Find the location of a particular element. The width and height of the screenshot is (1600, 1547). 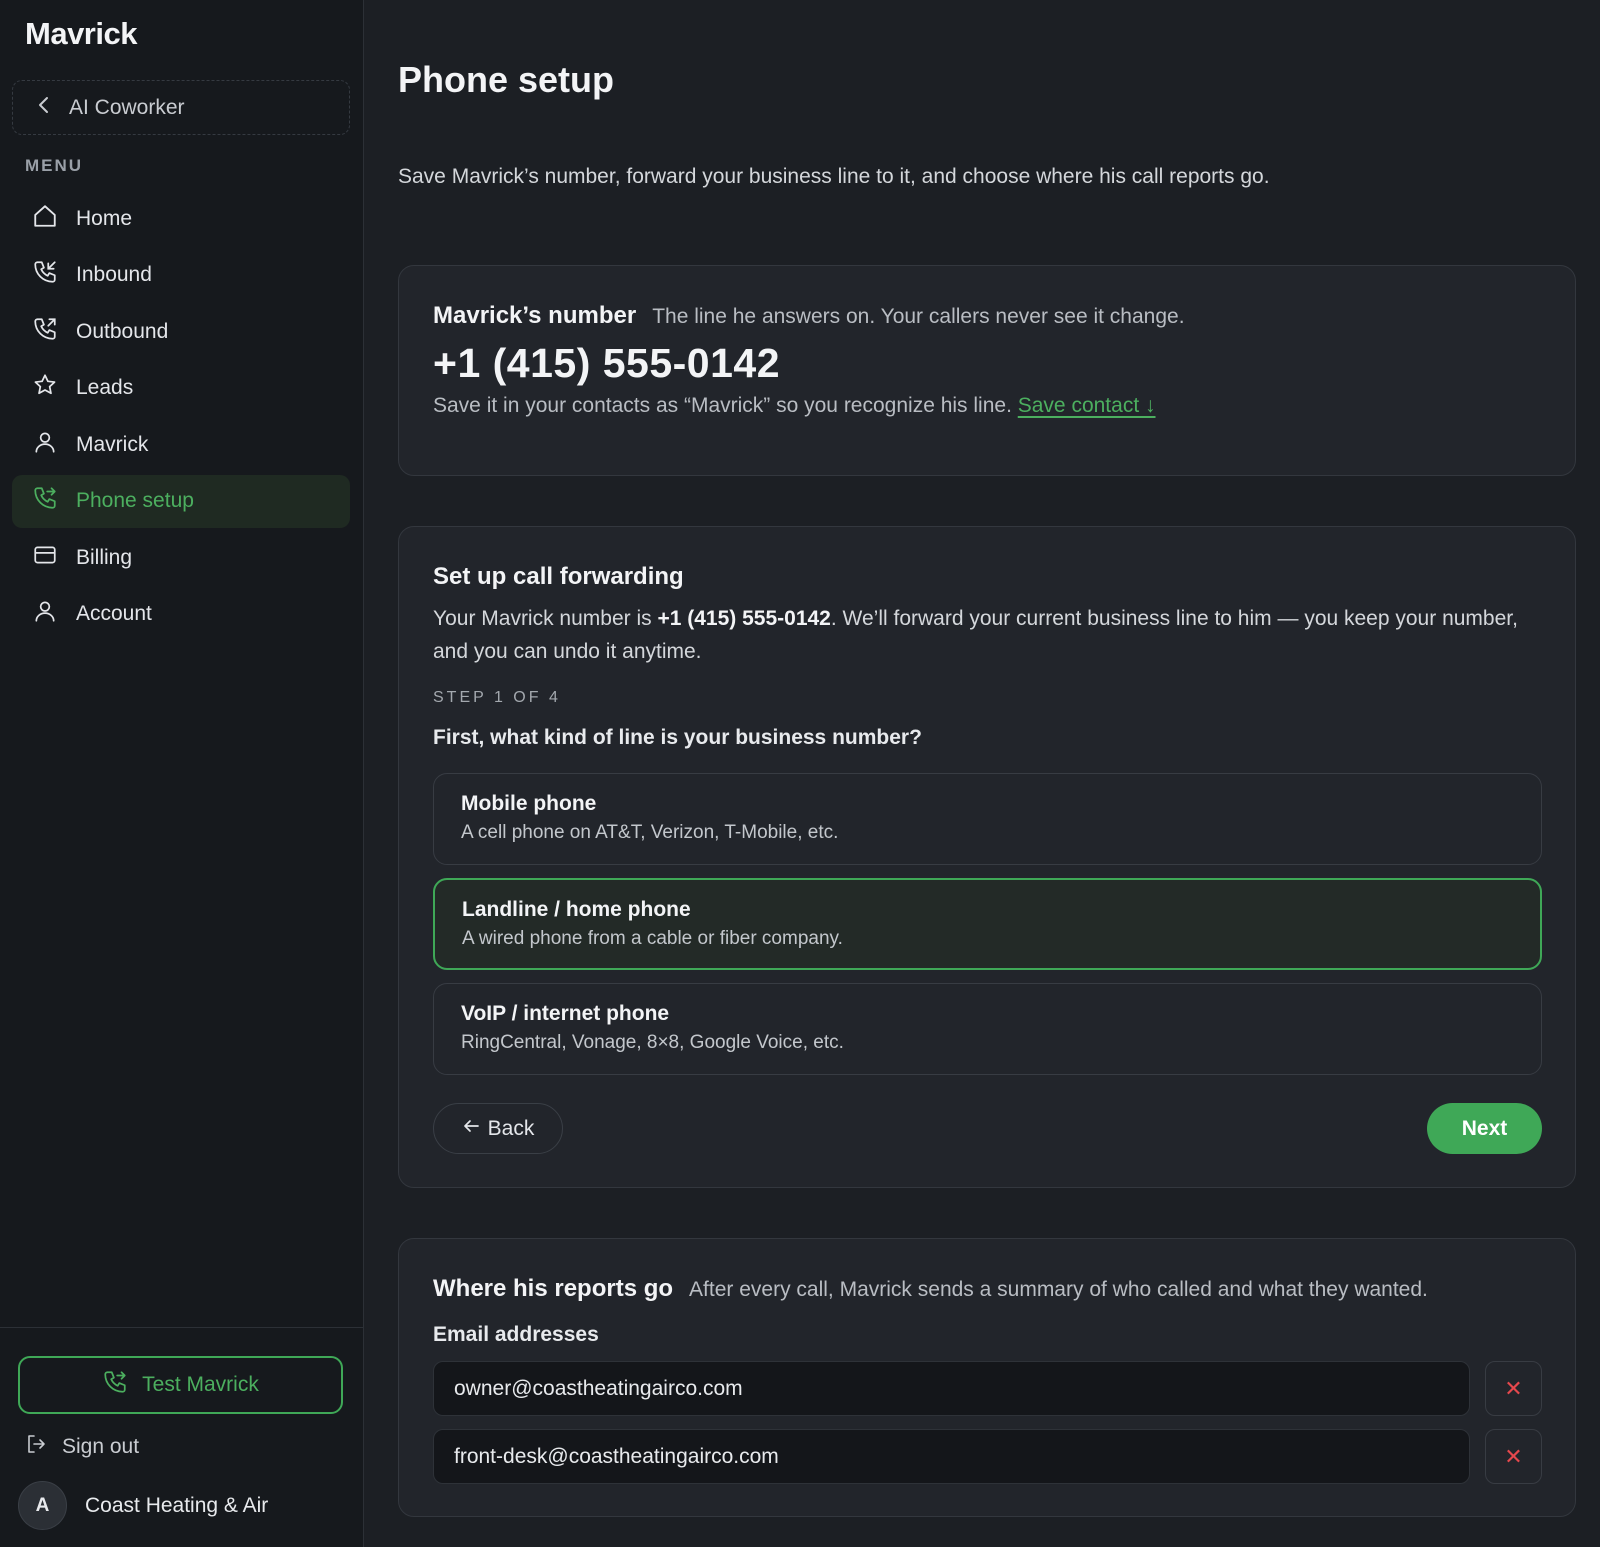

sidebar-item-home: Home is located at coordinates (181, 218).